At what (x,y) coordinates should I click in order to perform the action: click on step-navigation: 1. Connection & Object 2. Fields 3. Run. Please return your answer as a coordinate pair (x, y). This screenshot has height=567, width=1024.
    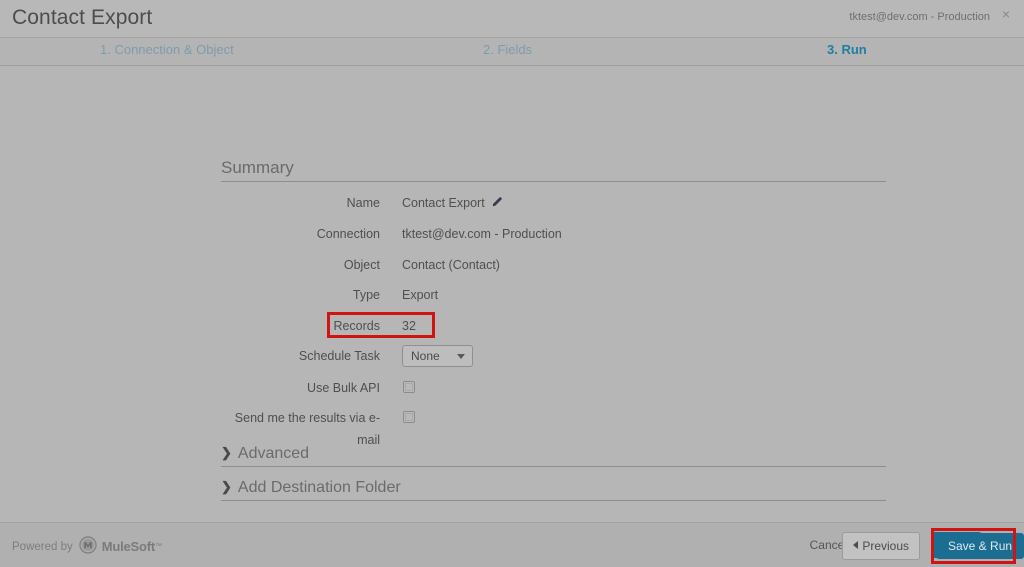
    Looking at the image, I should click on (512, 52).